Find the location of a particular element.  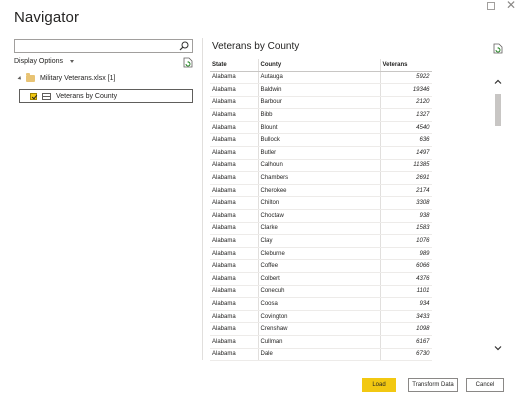

expand-toggle-icon is located at coordinates (20, 78).